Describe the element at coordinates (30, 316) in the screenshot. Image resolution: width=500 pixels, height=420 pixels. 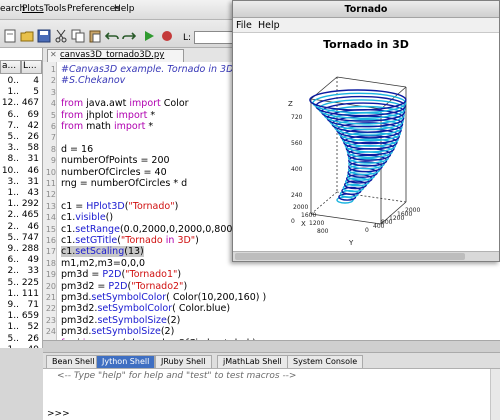
I see `left-panel-cell: 659` at that location.